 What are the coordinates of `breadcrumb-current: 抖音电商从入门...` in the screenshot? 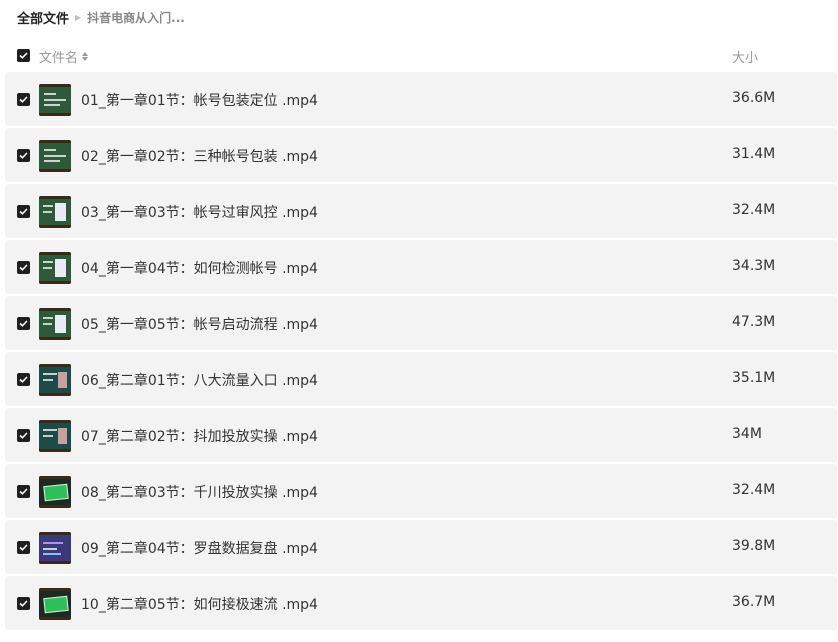 It's located at (136, 17).